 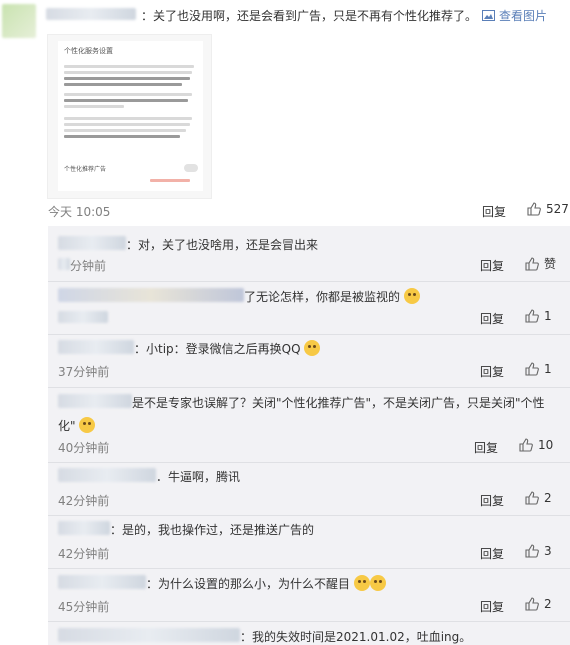 What do you see at coordinates (546, 445) in the screenshot?
I see `like-count: 10` at bounding box center [546, 445].